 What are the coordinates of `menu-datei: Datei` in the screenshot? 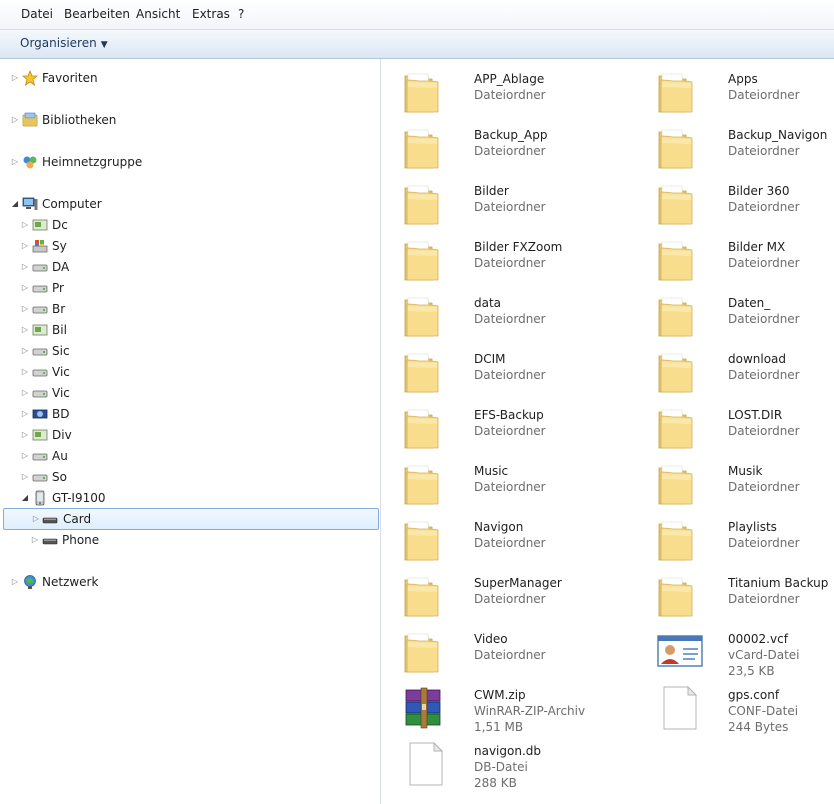 It's located at (37, 14).